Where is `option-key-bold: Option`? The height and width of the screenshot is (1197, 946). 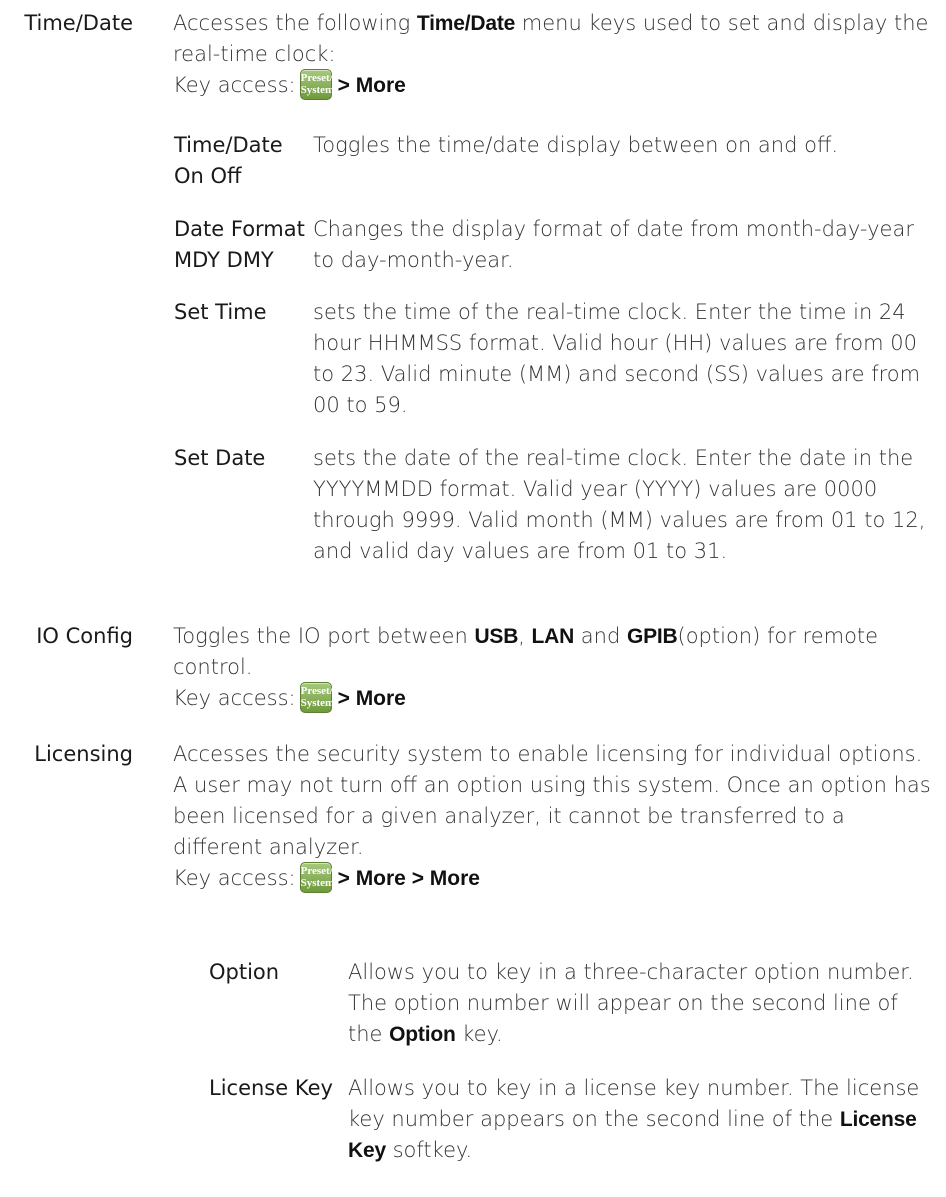
option-key-bold: Option is located at coordinates (422, 1034).